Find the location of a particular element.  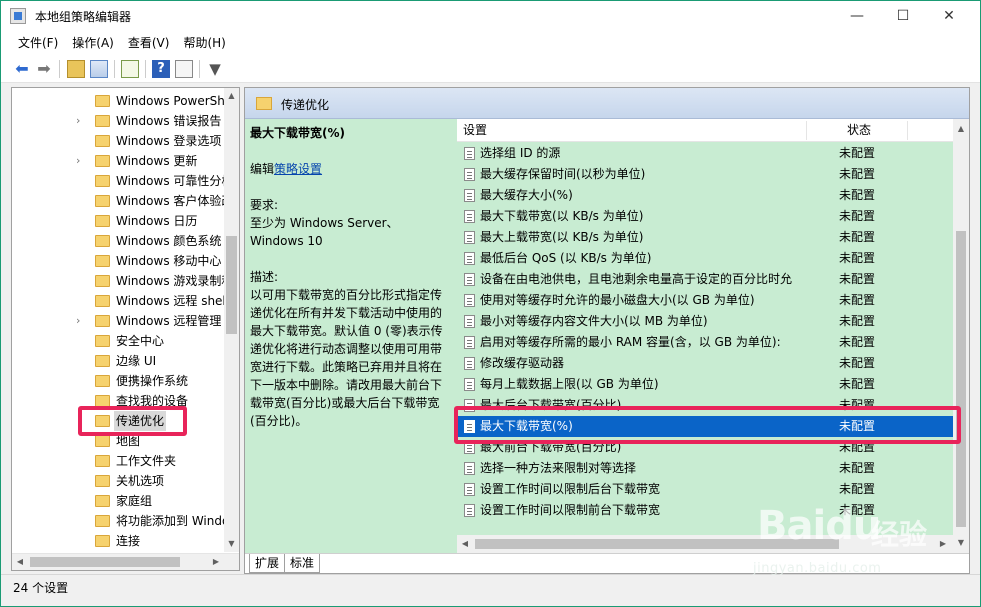

highlight-box-list is located at coordinates (707, 425).